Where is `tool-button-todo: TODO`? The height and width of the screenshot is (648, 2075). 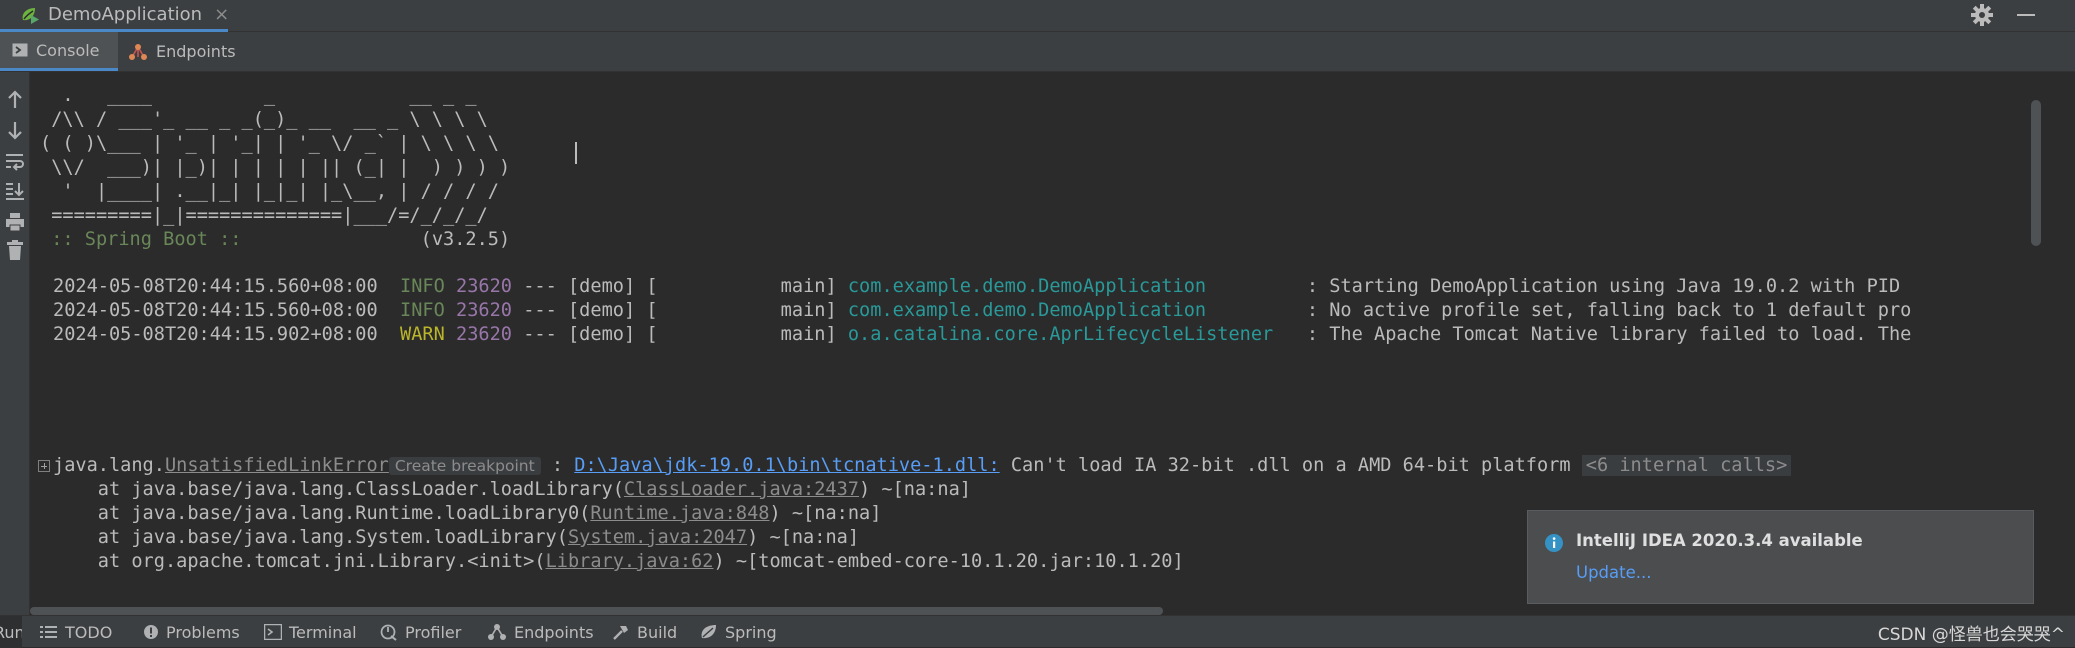 tool-button-todo: TODO is located at coordinates (76, 632).